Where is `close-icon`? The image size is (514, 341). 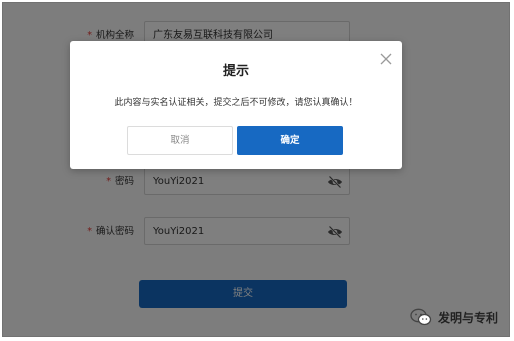
close-icon is located at coordinates (386, 59).